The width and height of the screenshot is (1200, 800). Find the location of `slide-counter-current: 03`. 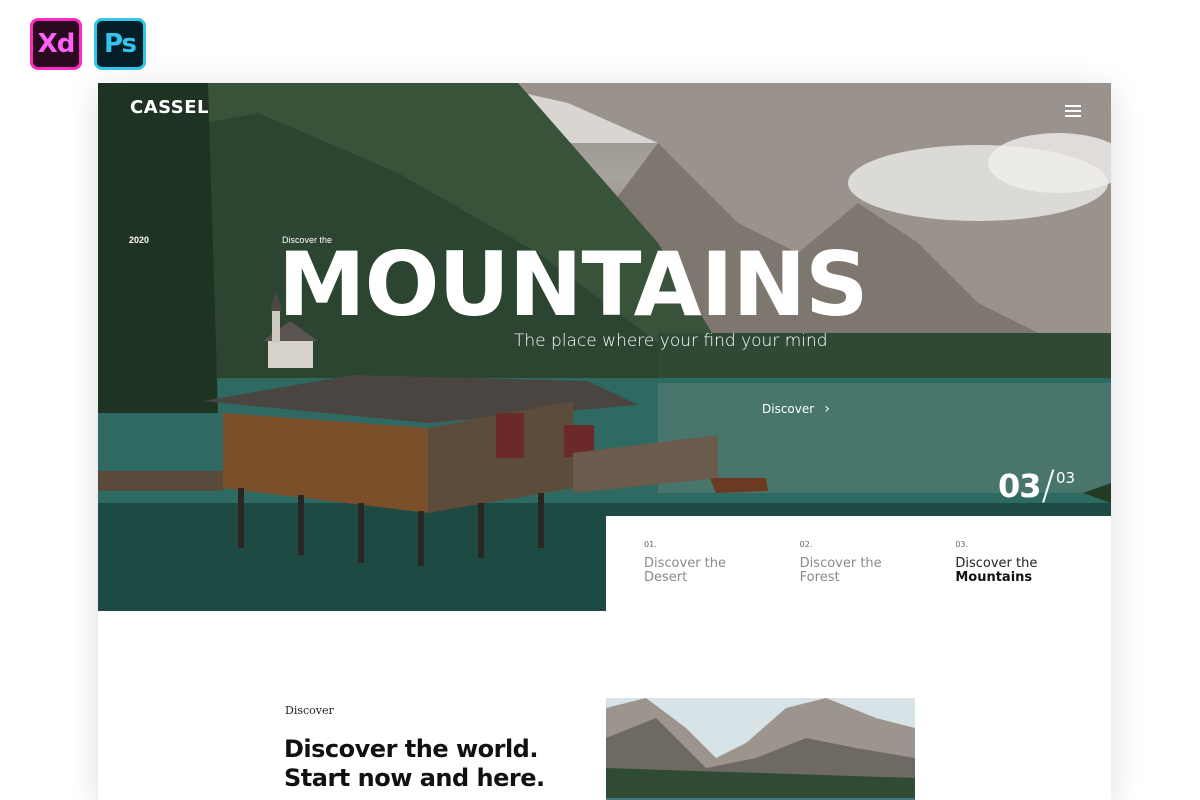

slide-counter-current: 03 is located at coordinates (1020, 486).